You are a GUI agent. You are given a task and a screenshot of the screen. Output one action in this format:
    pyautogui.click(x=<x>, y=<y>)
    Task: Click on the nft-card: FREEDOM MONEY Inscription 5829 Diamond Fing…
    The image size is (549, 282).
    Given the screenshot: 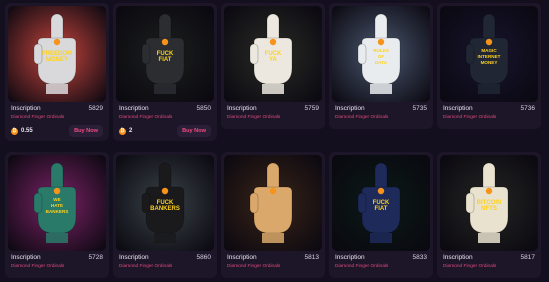 What is the action you would take?
    pyautogui.click(x=57, y=72)
    